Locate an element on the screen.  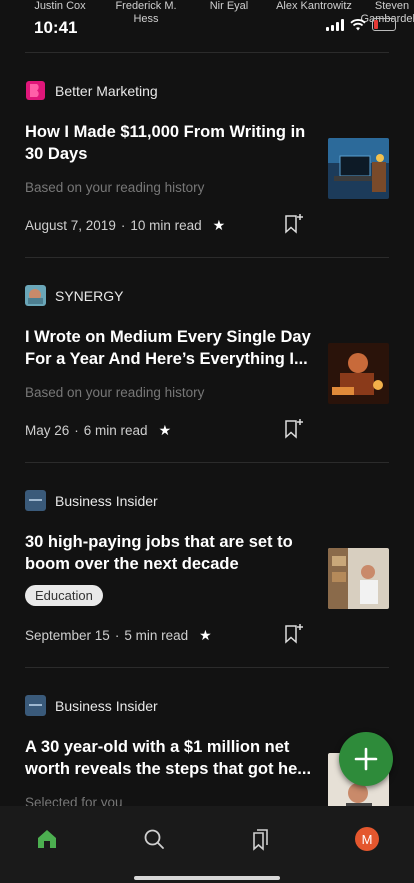
article-meta: August 7, 2019 · 10 min read ★ is located at coordinates (125, 225).